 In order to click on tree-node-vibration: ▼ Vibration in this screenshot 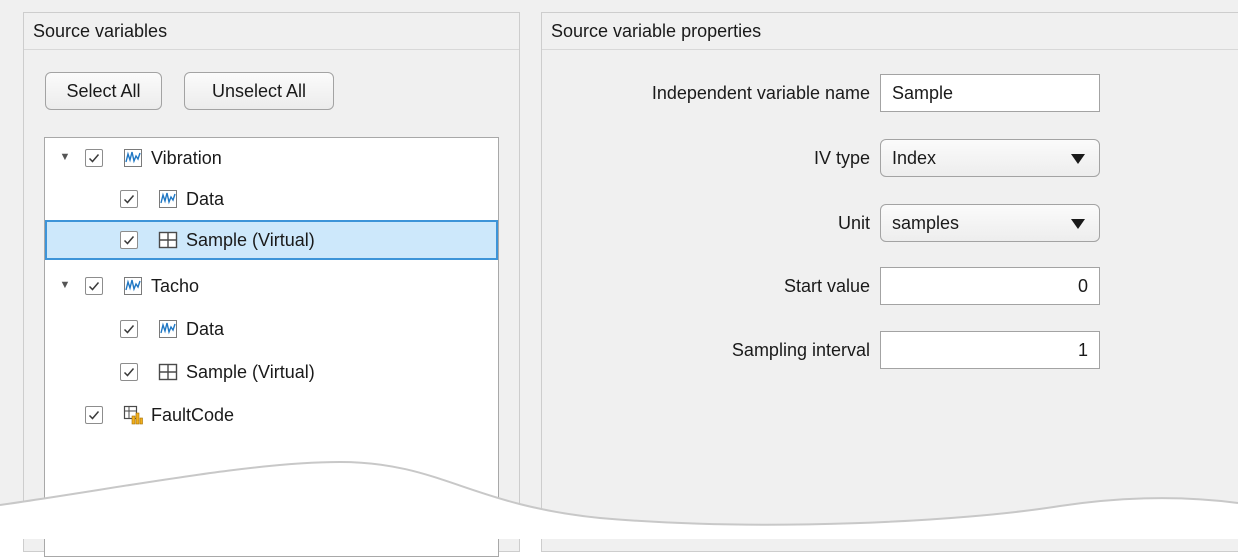, I will do `click(271, 158)`.